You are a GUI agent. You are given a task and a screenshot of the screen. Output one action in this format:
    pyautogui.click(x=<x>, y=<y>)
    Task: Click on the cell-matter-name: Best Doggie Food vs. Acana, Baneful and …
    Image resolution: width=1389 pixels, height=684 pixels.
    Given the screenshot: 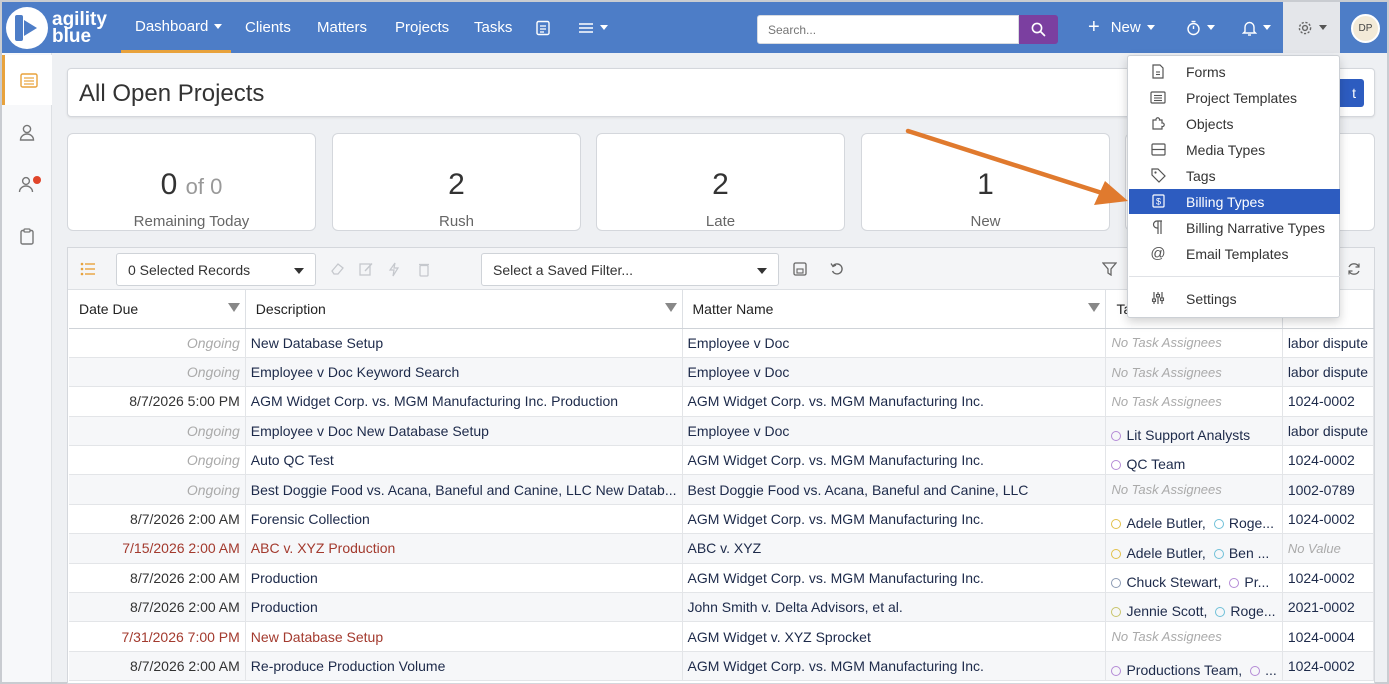 What is the action you would take?
    pyautogui.click(x=894, y=489)
    